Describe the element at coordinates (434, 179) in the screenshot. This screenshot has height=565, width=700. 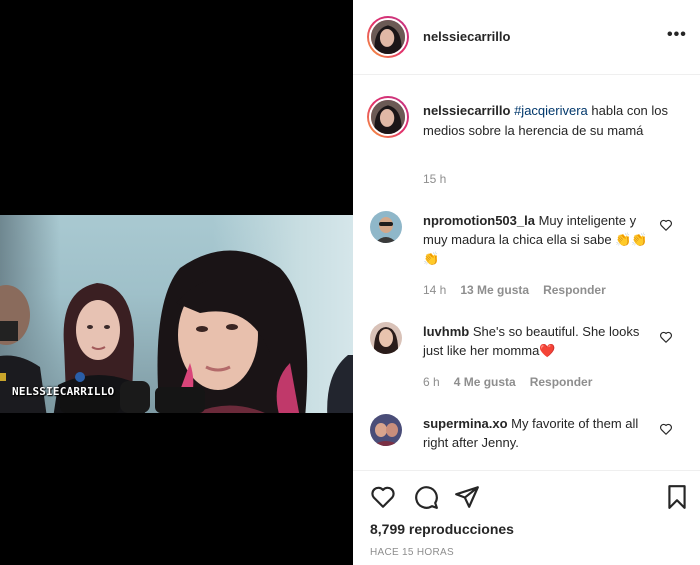
I see `caption-time: 15 h` at that location.